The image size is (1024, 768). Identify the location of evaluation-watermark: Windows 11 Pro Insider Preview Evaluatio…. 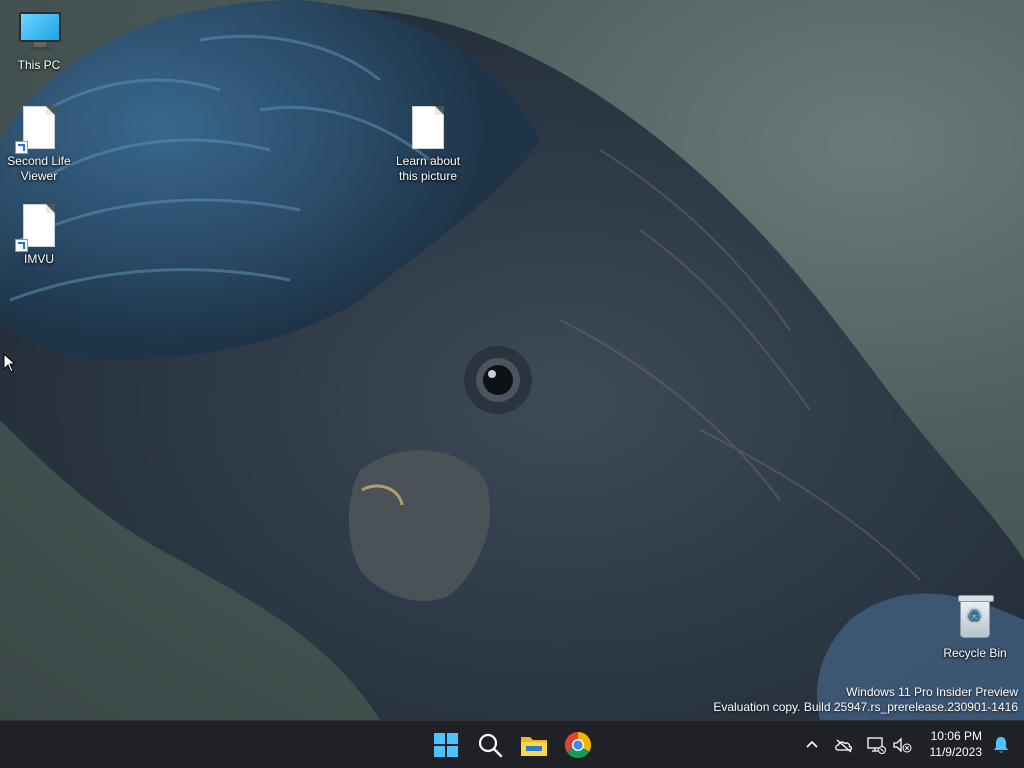
(865, 700).